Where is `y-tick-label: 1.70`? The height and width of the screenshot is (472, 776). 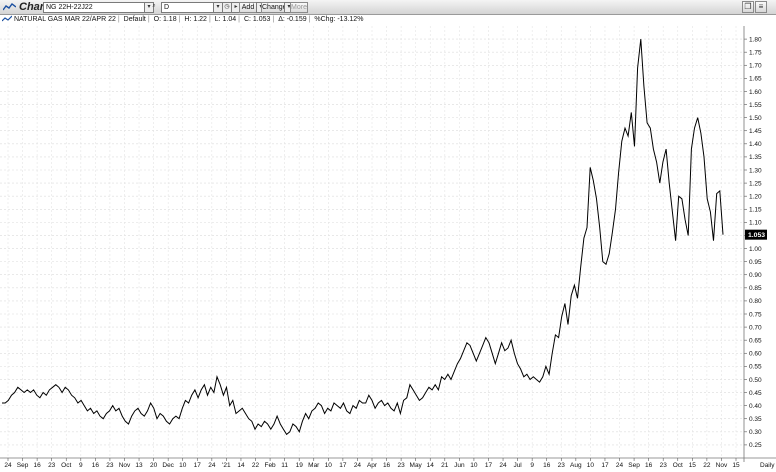 y-tick-label: 1.70 is located at coordinates (755, 66).